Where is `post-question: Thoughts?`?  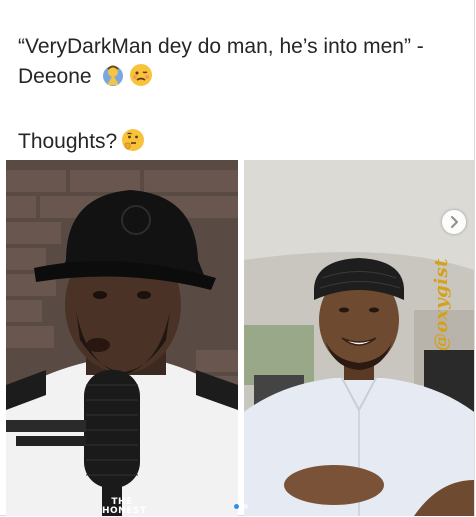 post-question: Thoughts? is located at coordinates (81, 142).